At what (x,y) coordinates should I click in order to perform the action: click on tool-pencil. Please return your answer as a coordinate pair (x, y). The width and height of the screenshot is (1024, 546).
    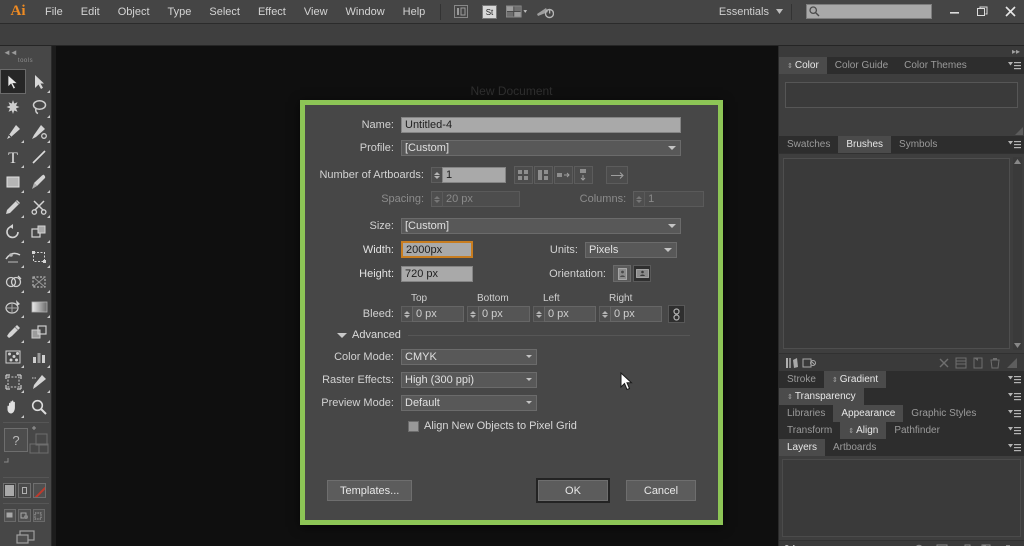
    Looking at the image, I should click on (13, 206).